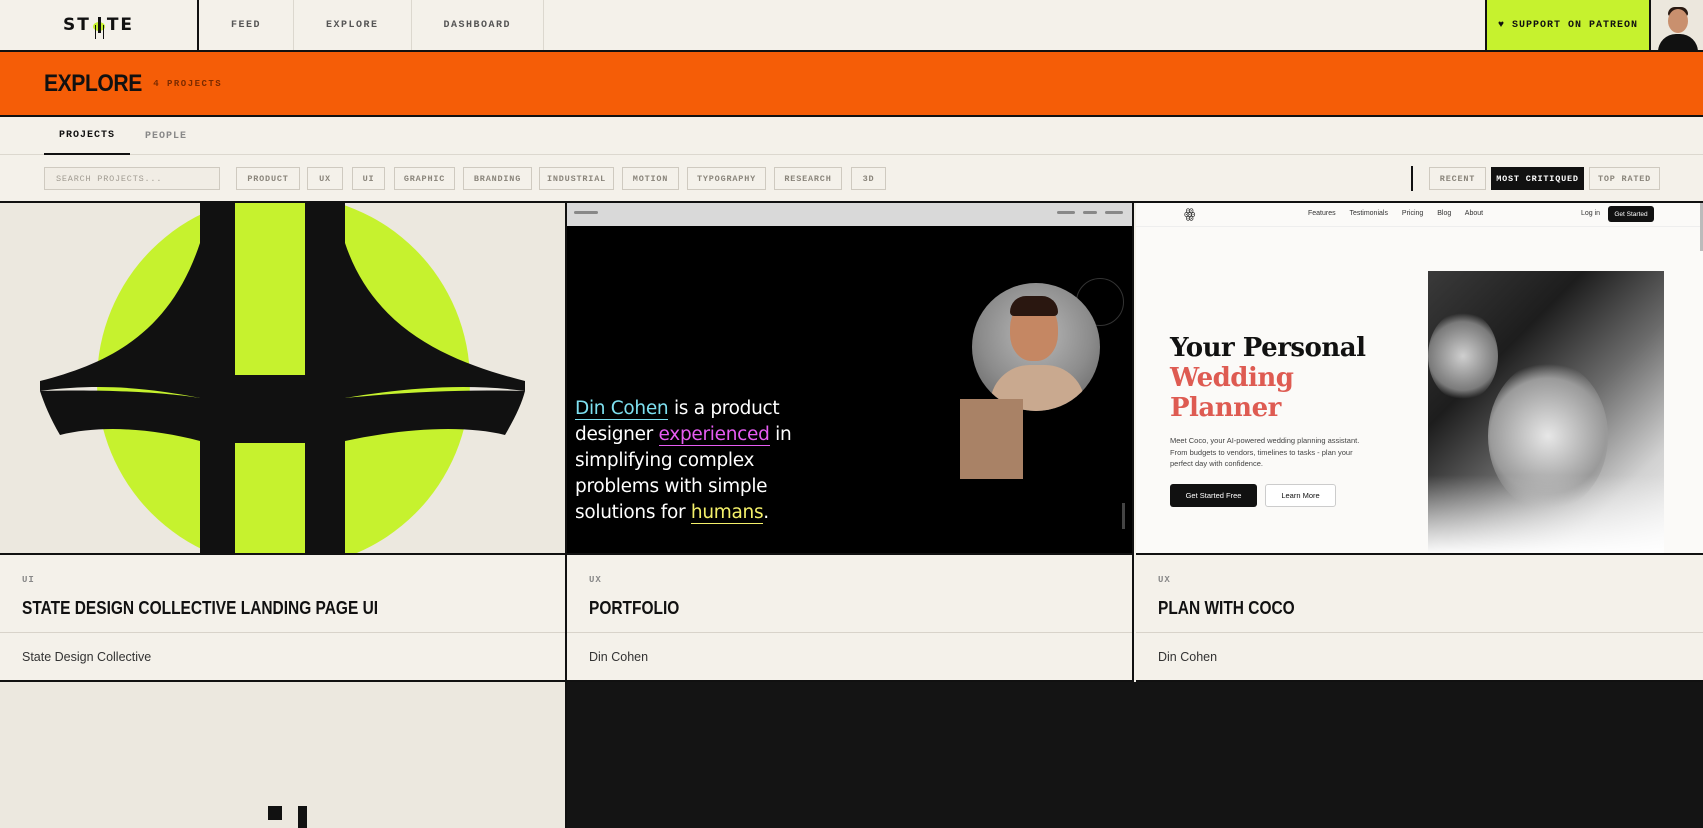  Describe the element at coordinates (93, 83) in the screenshot. I see `page-title: EXPLORE` at that location.